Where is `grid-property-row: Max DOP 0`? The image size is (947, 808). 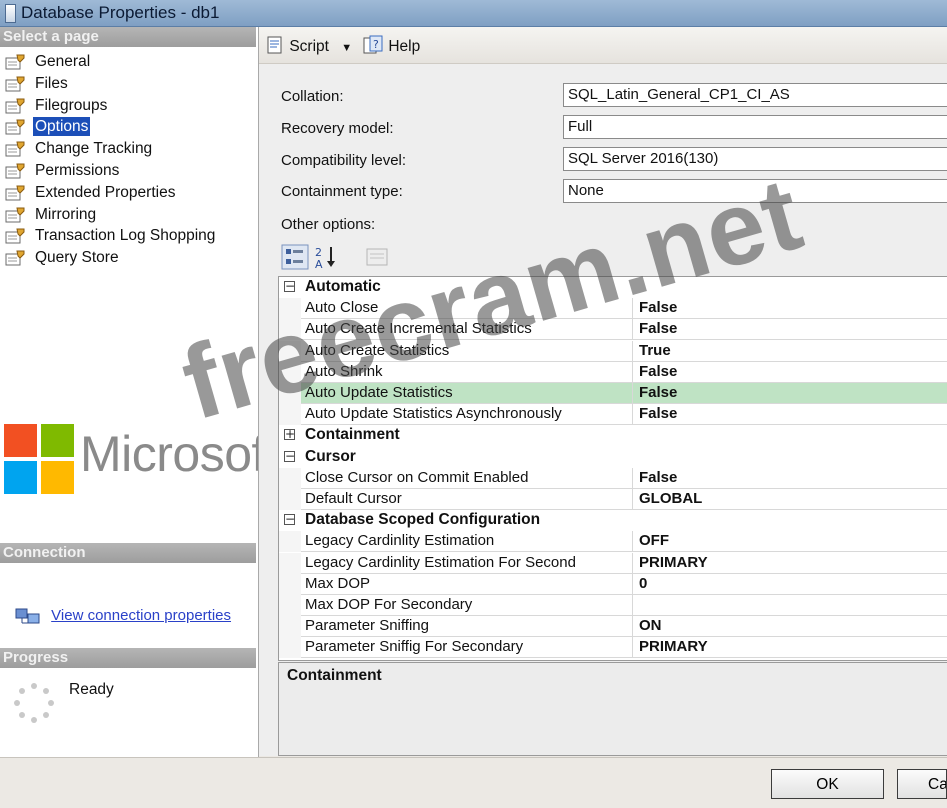 grid-property-row: Max DOP 0 is located at coordinates (613, 584).